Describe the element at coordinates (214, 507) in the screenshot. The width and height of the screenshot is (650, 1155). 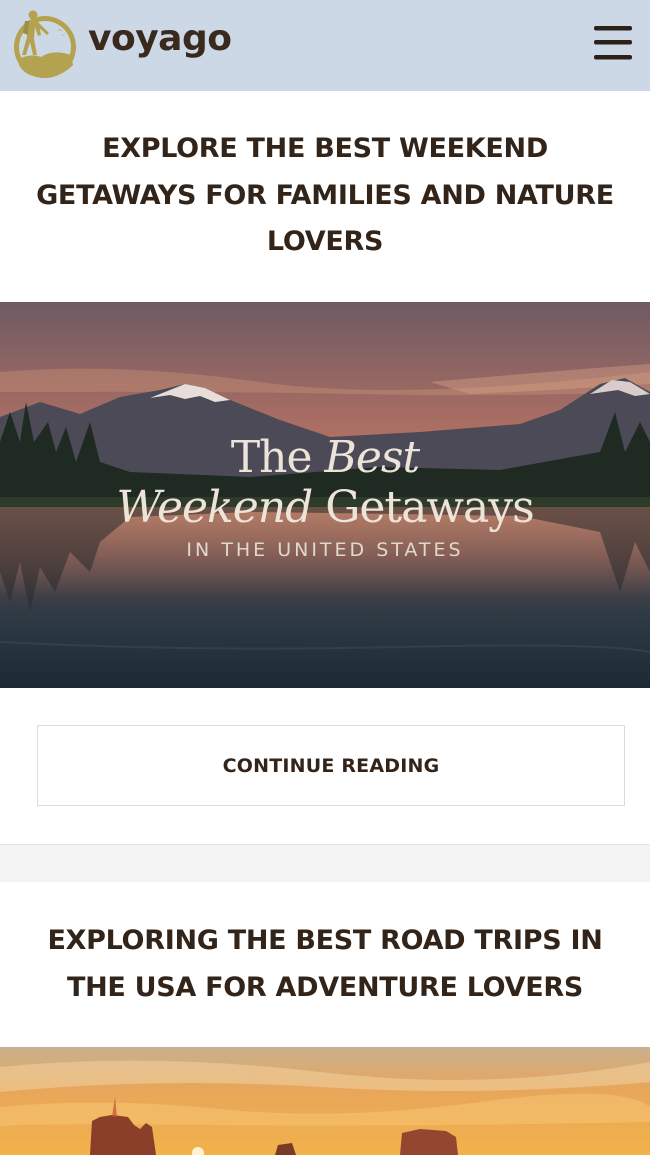
I see `overlay-weekend: Weekend` at that location.